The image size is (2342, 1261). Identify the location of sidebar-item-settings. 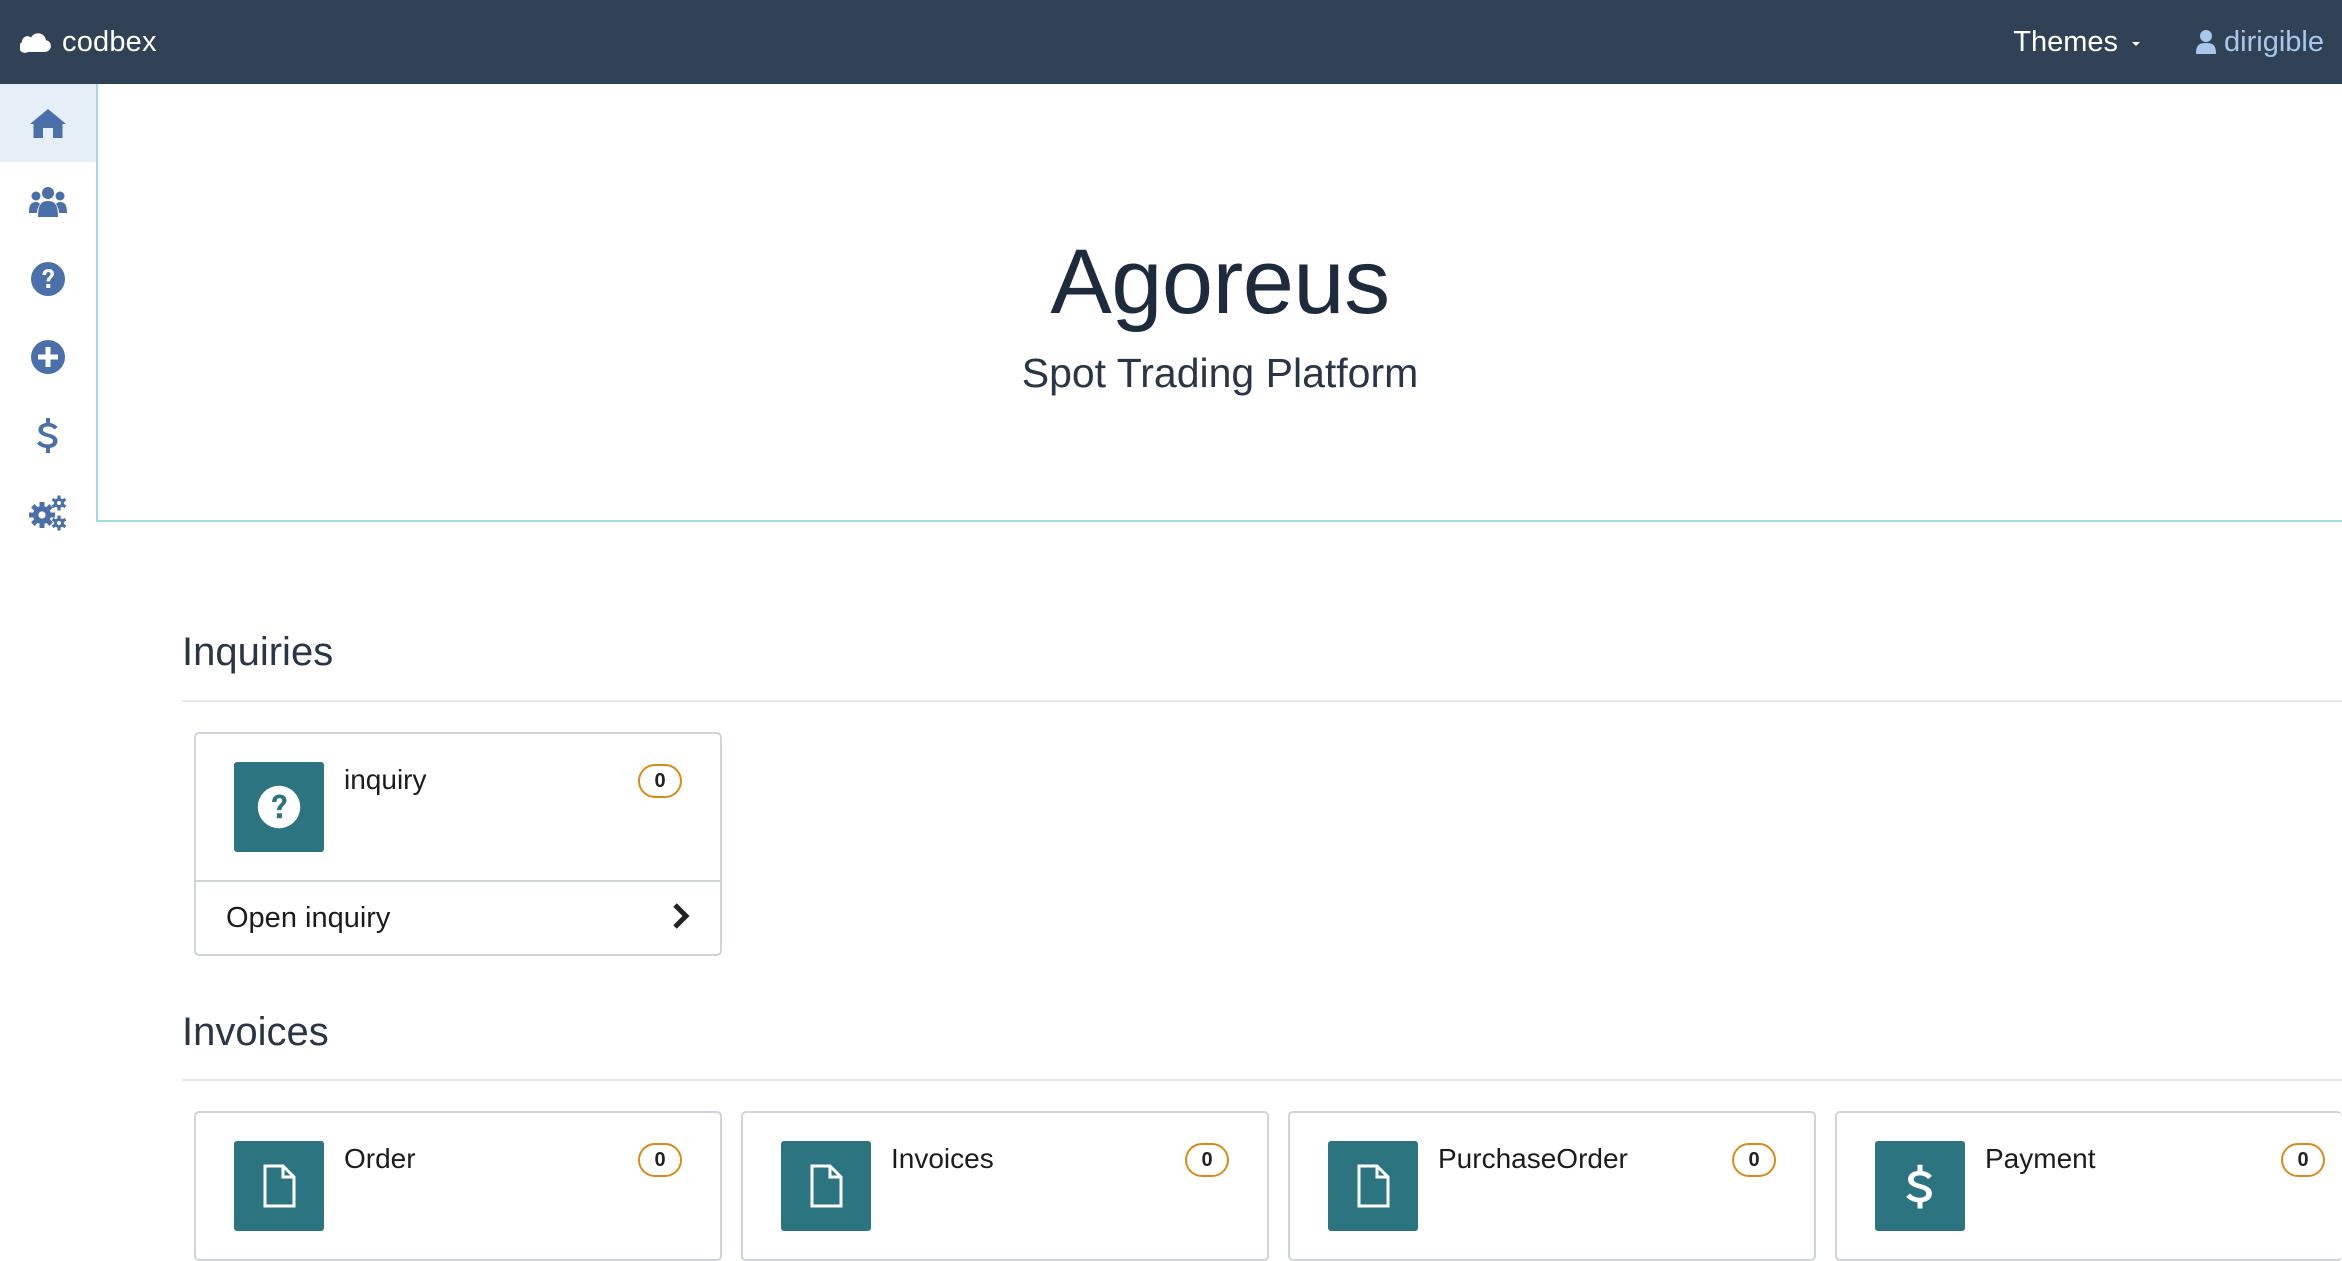
(48, 513).